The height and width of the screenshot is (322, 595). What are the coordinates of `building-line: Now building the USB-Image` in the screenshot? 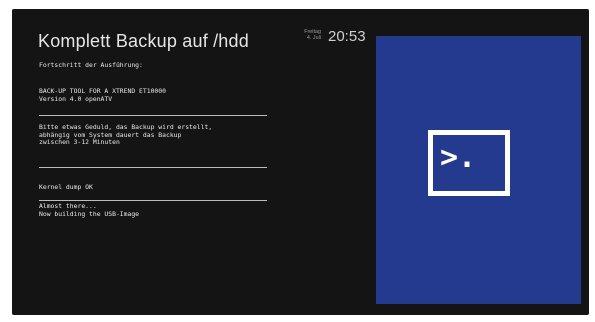 It's located at (89, 213).